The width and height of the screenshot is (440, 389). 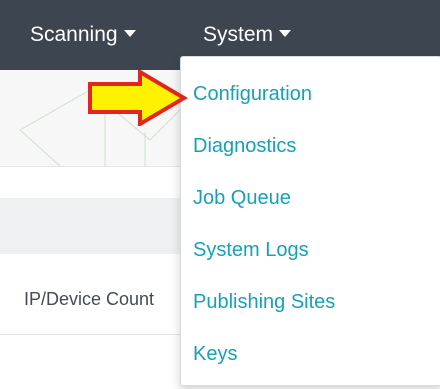 What do you see at coordinates (251, 250) in the screenshot?
I see `menu-item-system-logs: System Logs` at bounding box center [251, 250].